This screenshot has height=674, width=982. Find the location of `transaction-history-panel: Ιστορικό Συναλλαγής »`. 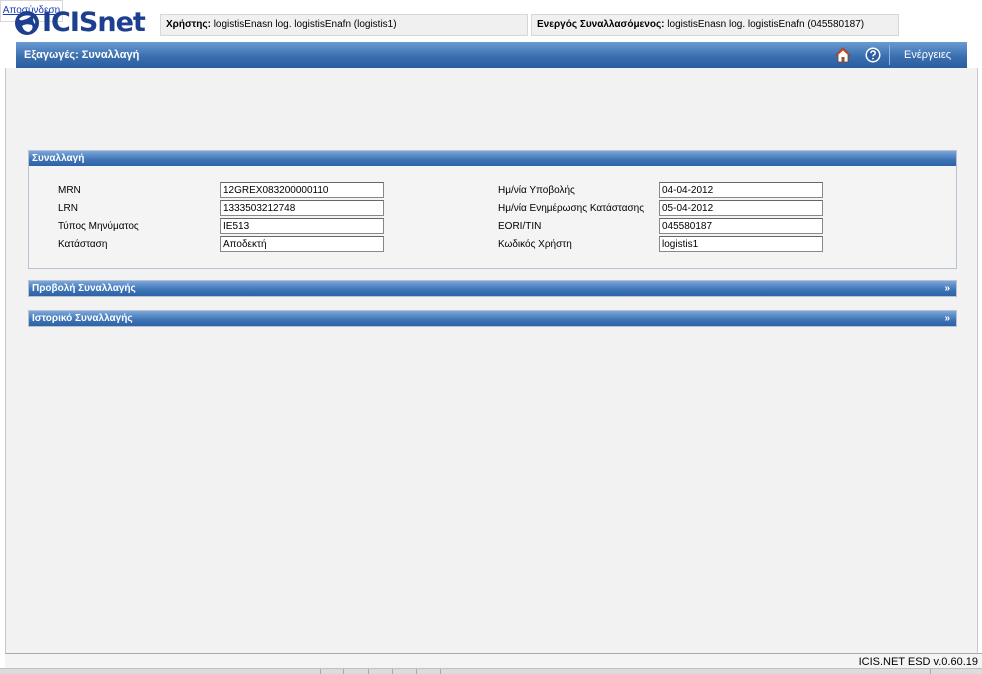

transaction-history-panel: Ιστορικό Συναλλαγής » is located at coordinates (492, 318).